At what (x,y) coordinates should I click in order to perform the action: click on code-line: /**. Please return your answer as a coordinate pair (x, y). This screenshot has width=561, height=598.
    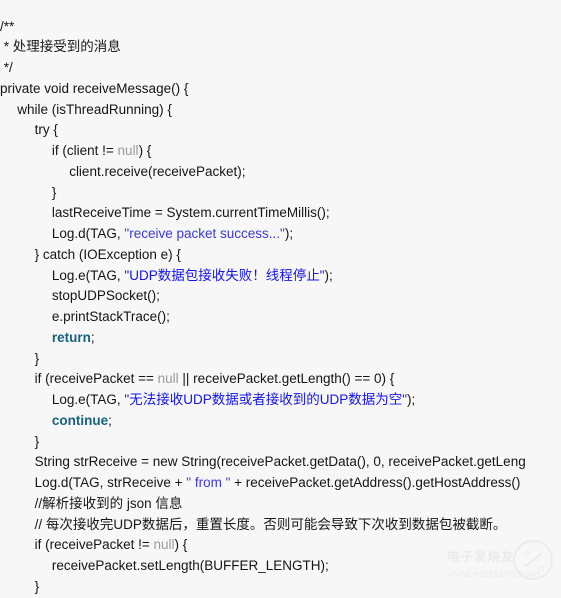
    Looking at the image, I should click on (280, 27).